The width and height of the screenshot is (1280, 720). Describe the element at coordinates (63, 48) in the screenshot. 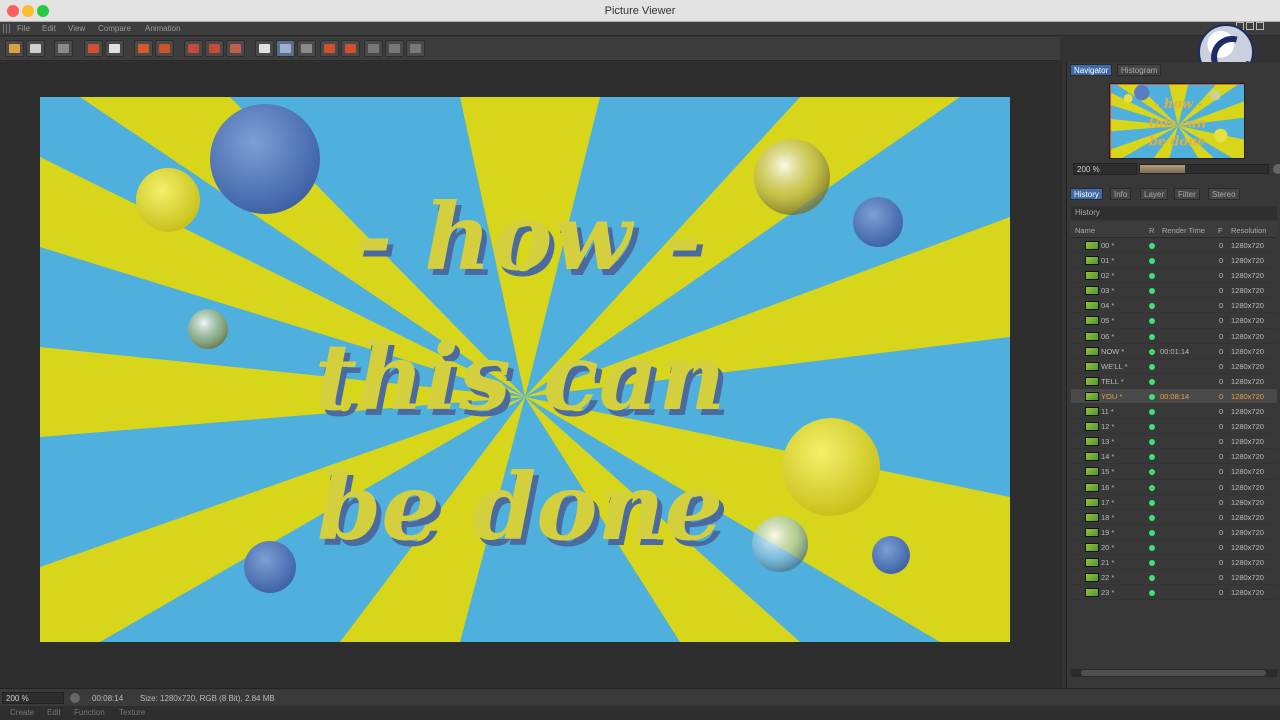

I see `copy-icon` at that location.